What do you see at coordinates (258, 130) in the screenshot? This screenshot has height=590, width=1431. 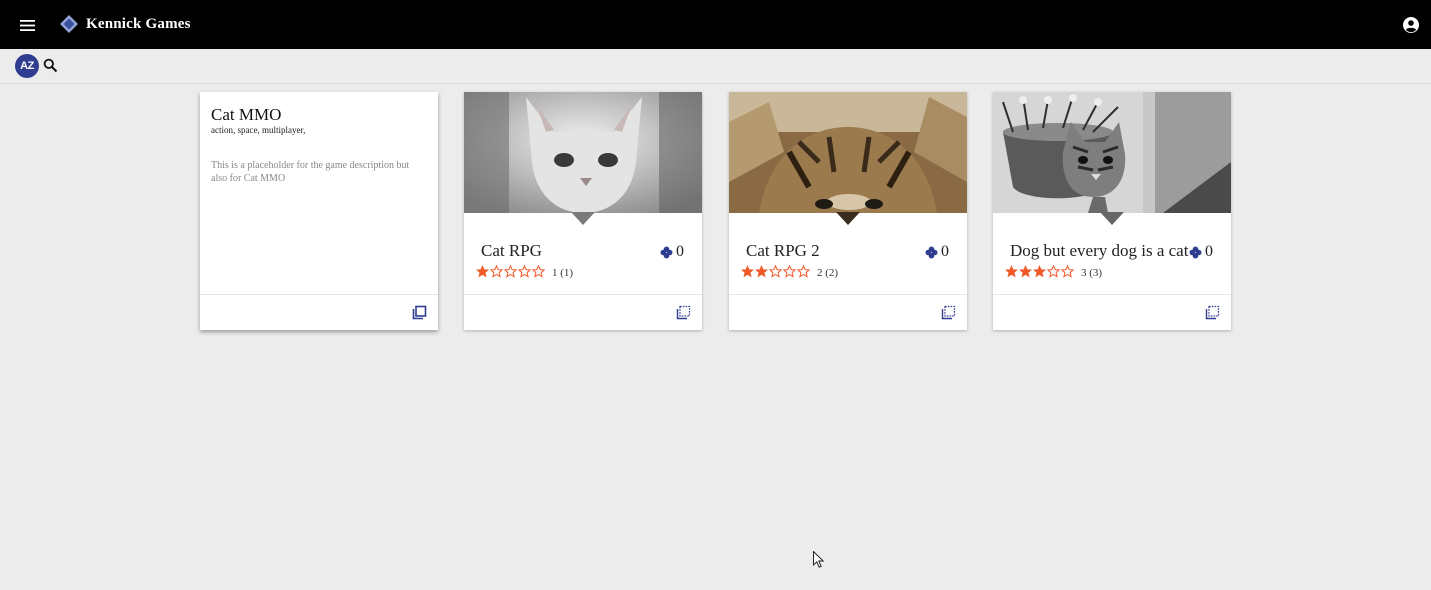 I see `game-tags: action, space, multiplayer,` at bounding box center [258, 130].